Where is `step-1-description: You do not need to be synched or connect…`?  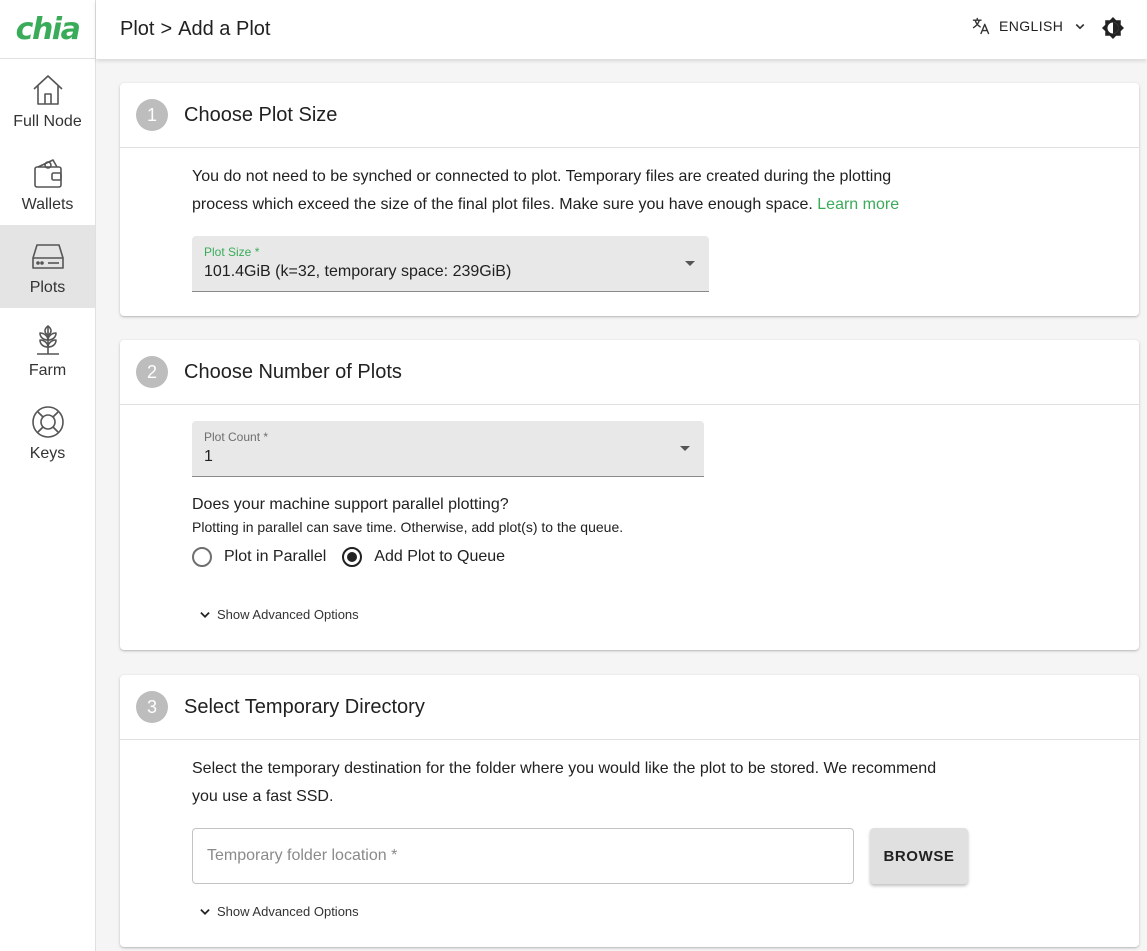 step-1-description: You do not need to be synched or connect… is located at coordinates (545, 191).